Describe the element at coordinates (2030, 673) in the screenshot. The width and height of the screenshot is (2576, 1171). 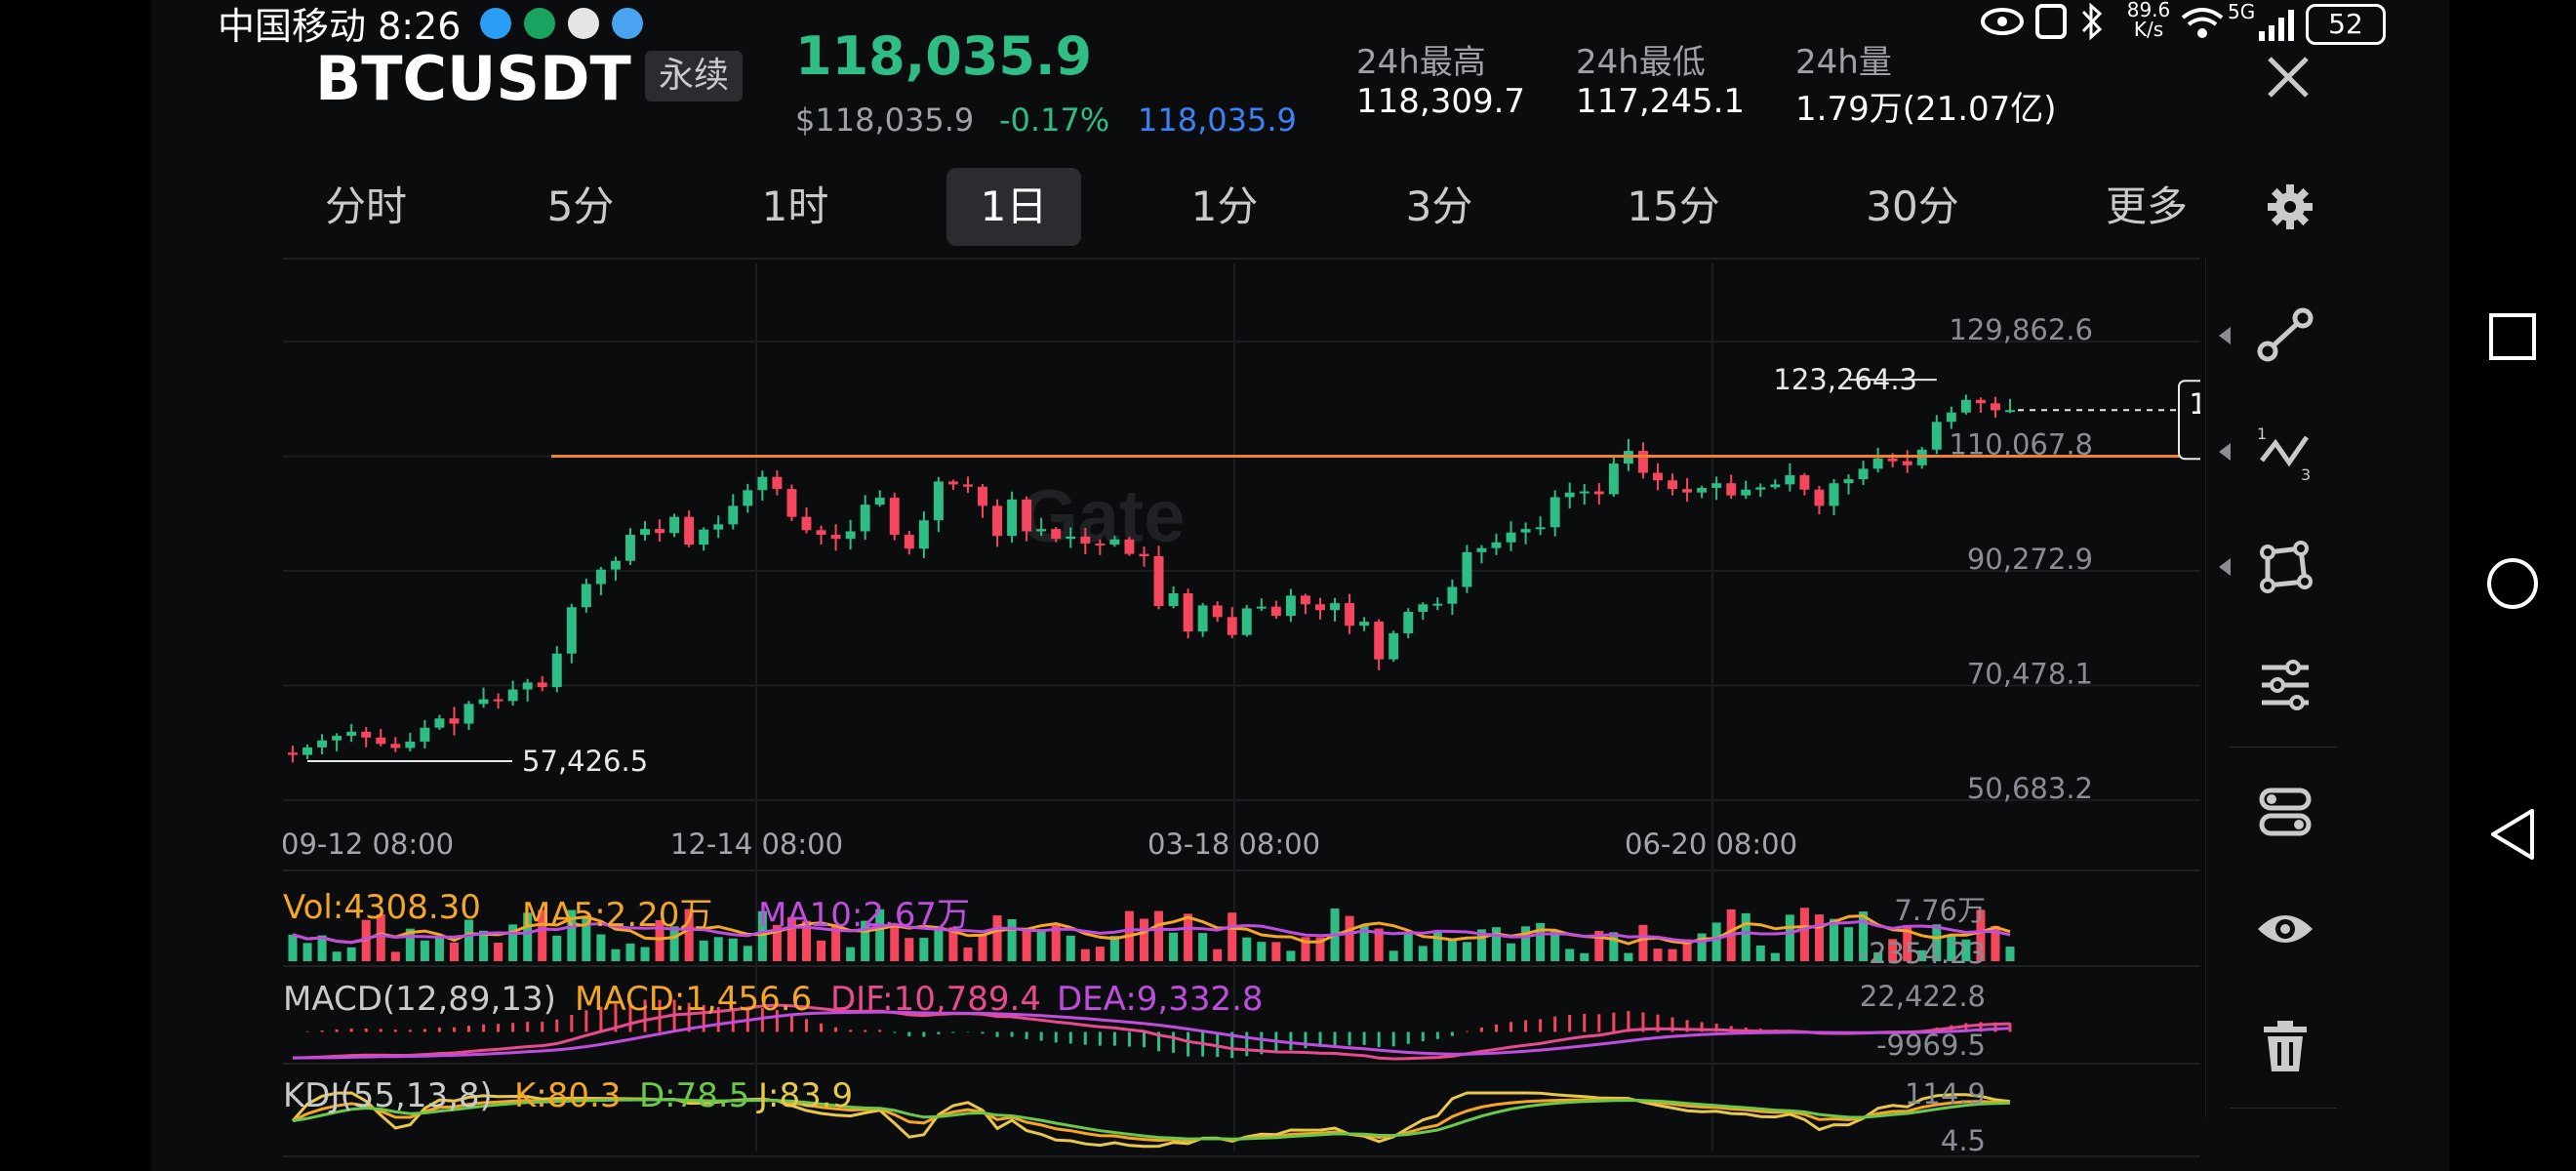
I see `y-tick-label: 70,478.1` at that location.